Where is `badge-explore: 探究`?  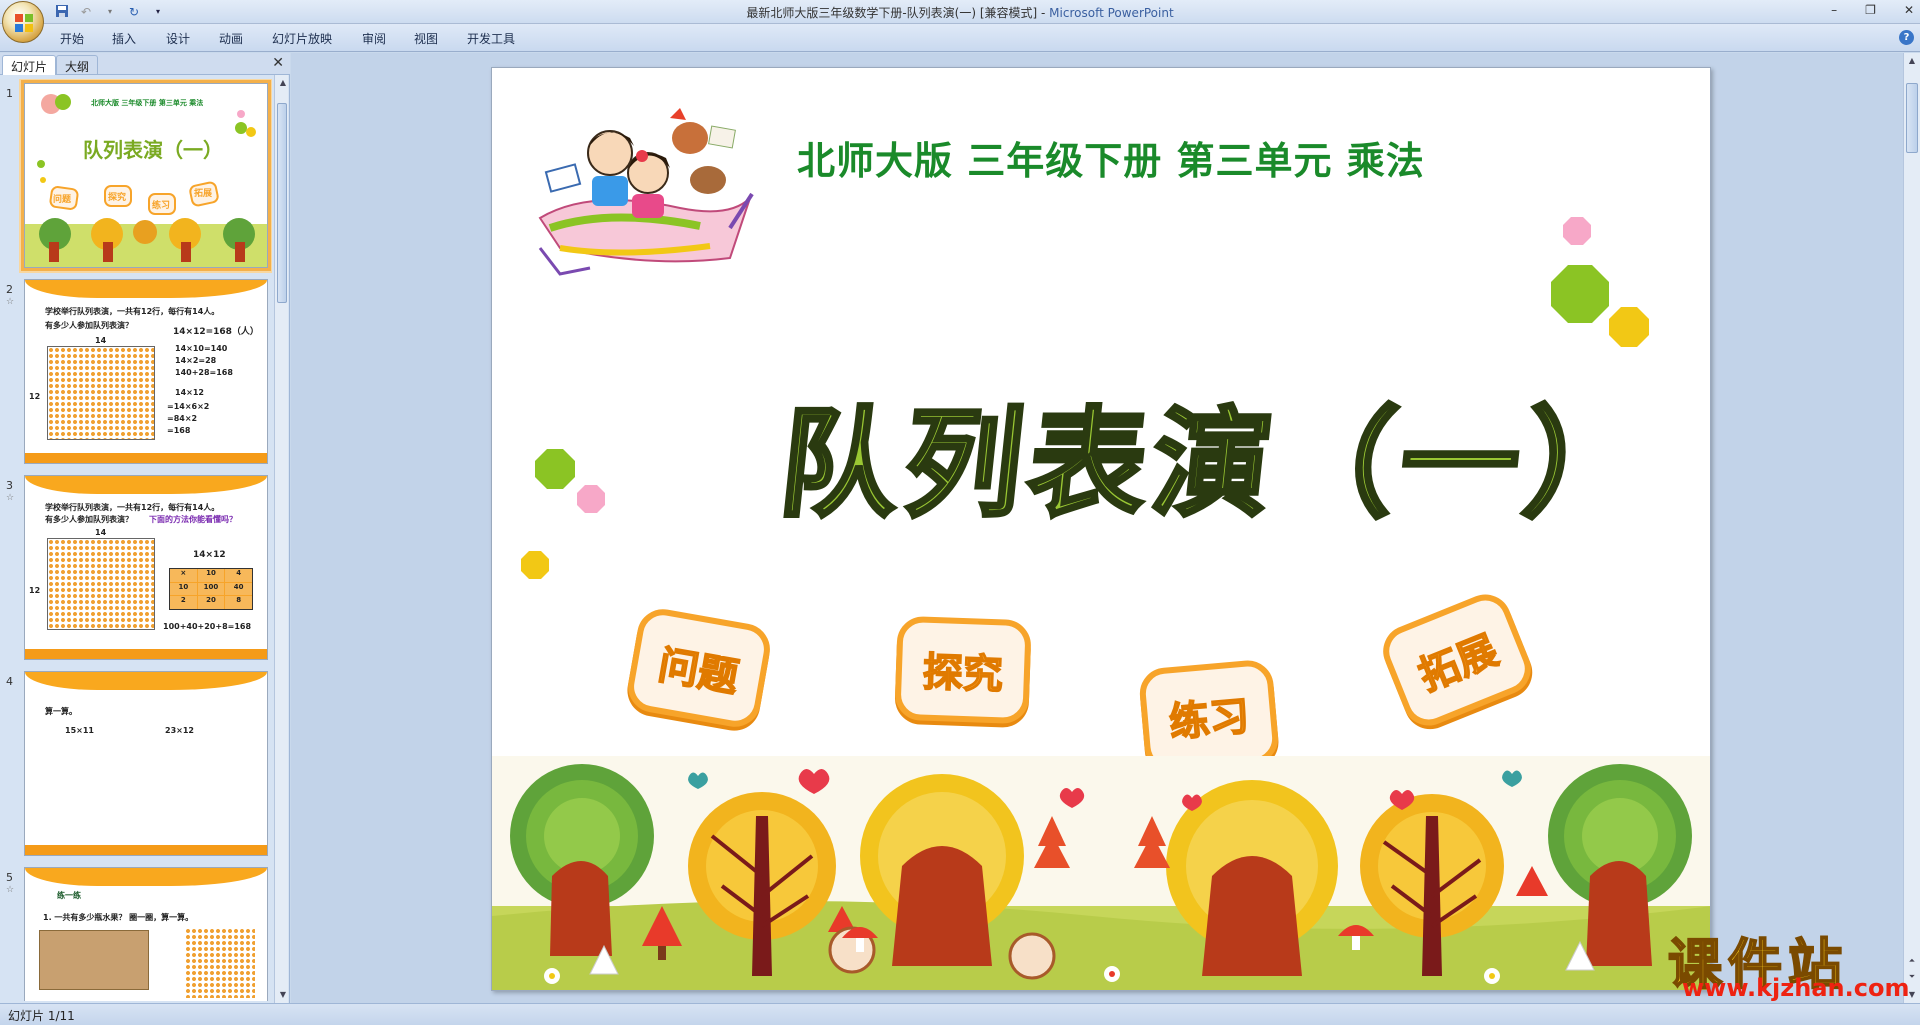 badge-explore: 探究 is located at coordinates (963, 670).